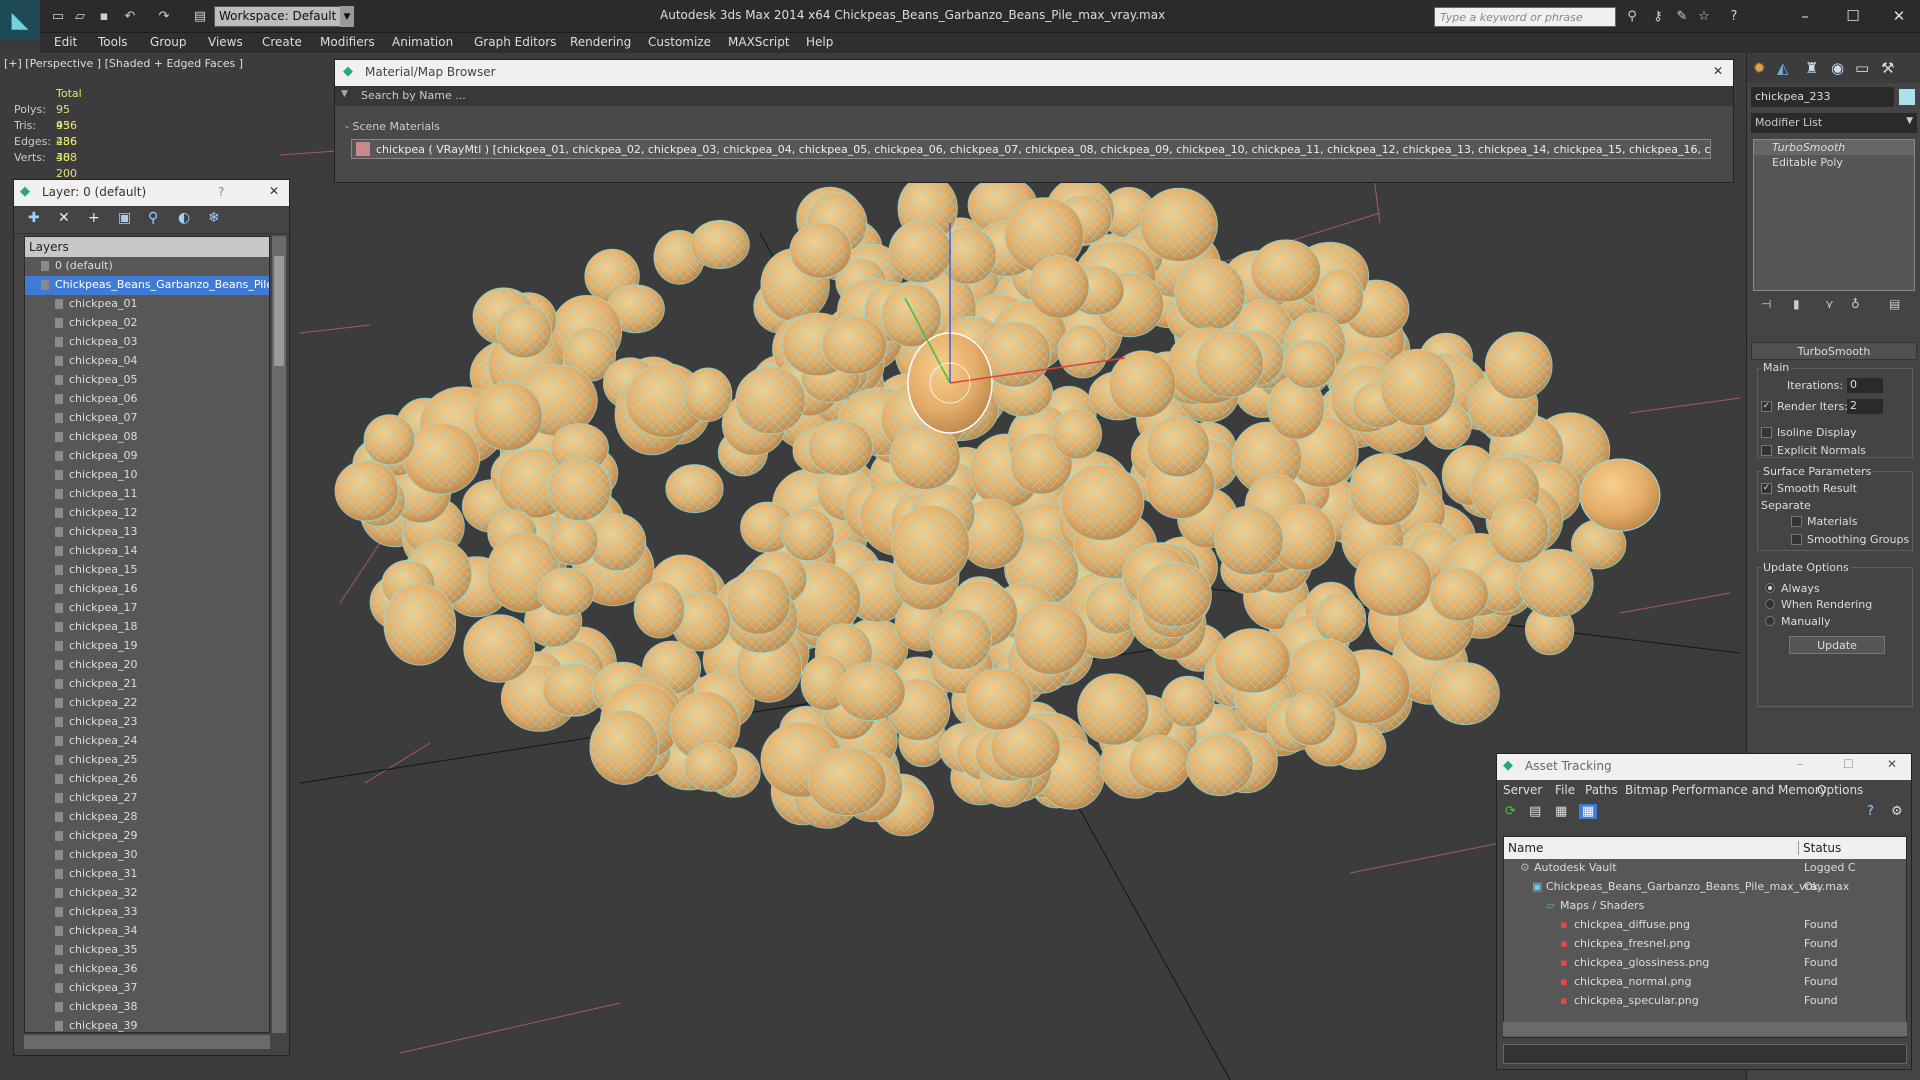 The height and width of the screenshot is (1080, 1920). I want to click on name-column-header: Name, so click(1525, 848).